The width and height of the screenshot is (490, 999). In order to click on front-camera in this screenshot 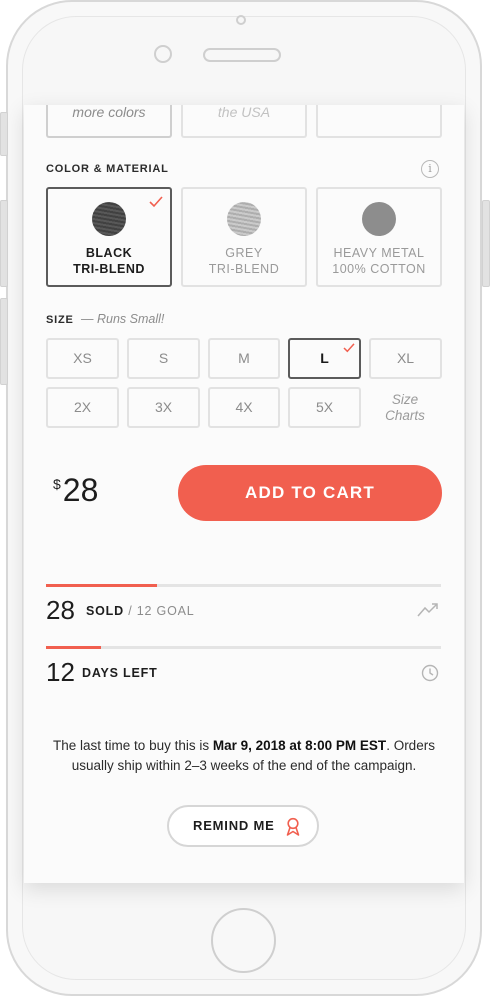, I will do `click(163, 54)`.